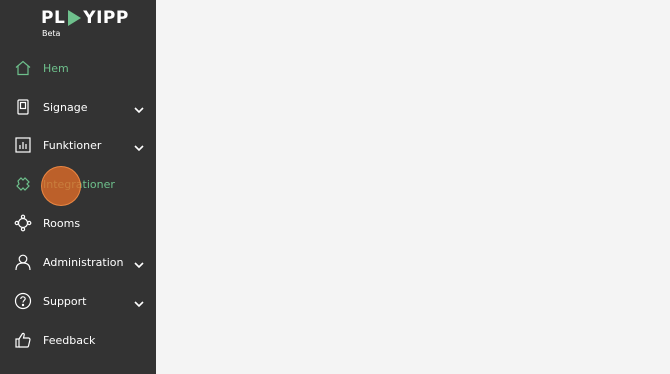  Describe the element at coordinates (65, 107) in the screenshot. I see `sidebar-item-label: Signage` at that location.